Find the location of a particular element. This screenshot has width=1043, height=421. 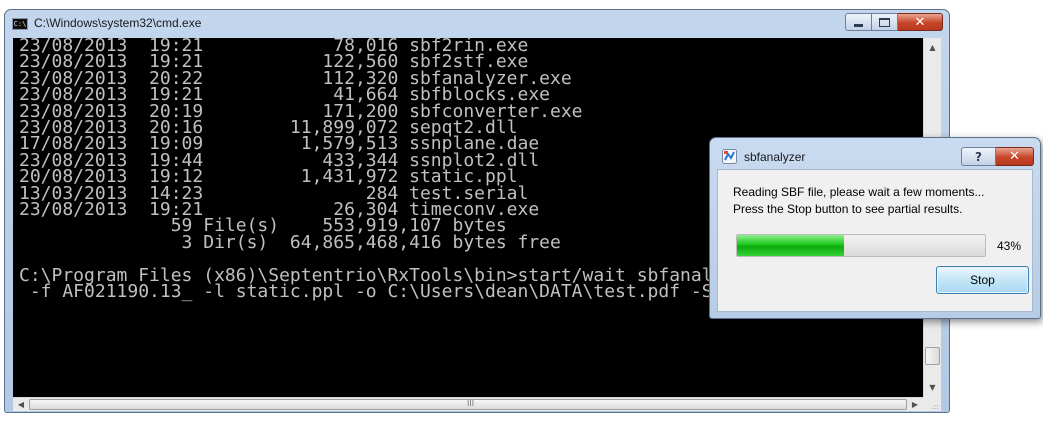

scroll-up-button: ▲ is located at coordinates (932, 47).